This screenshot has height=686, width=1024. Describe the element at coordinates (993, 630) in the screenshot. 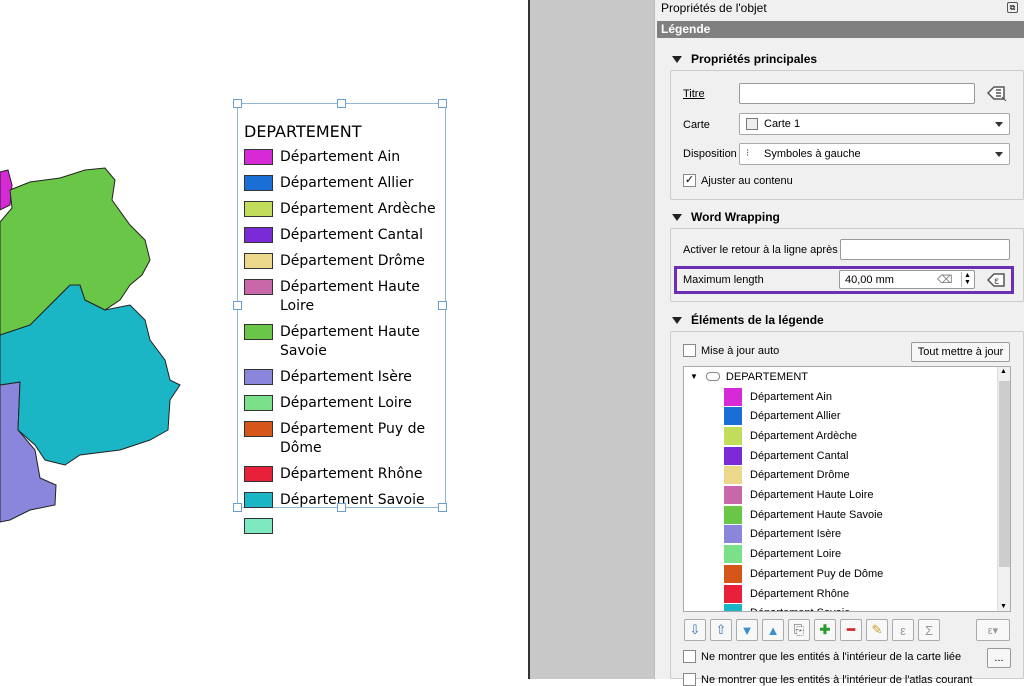

I see `filter-expression-button: ε▾` at that location.